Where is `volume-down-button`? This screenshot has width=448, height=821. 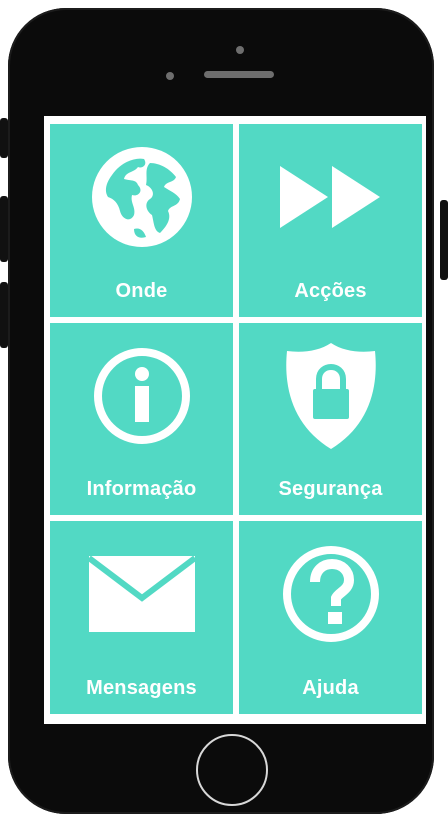
volume-down-button is located at coordinates (4, 315).